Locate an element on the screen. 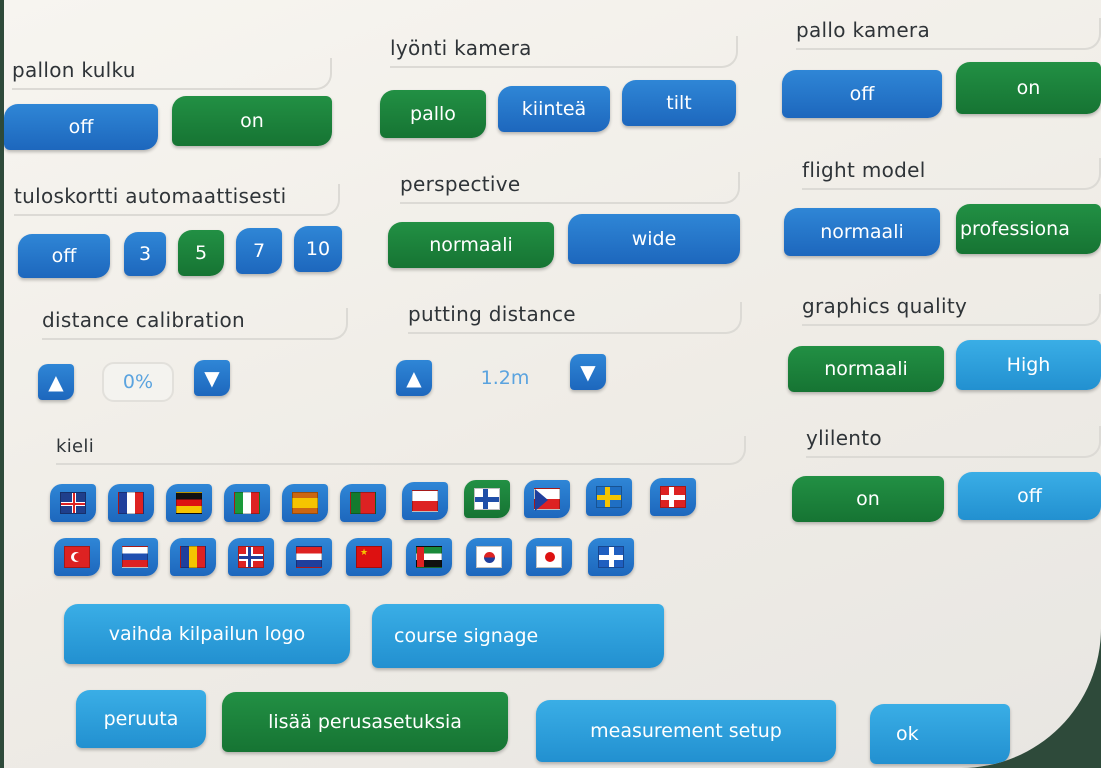 Image resolution: width=1101 pixels, height=768 pixels. tuloskortti-5-button: 5 is located at coordinates (201, 253).